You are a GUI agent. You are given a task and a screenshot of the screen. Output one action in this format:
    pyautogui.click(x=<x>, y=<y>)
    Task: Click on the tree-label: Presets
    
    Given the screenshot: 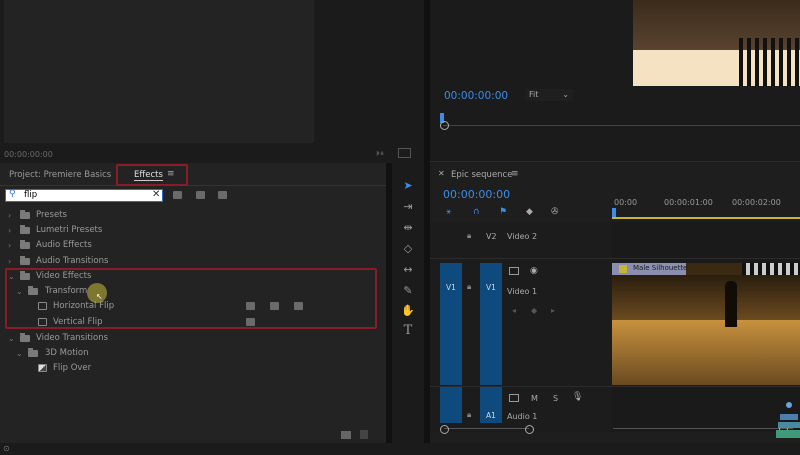 What is the action you would take?
    pyautogui.click(x=51, y=215)
    